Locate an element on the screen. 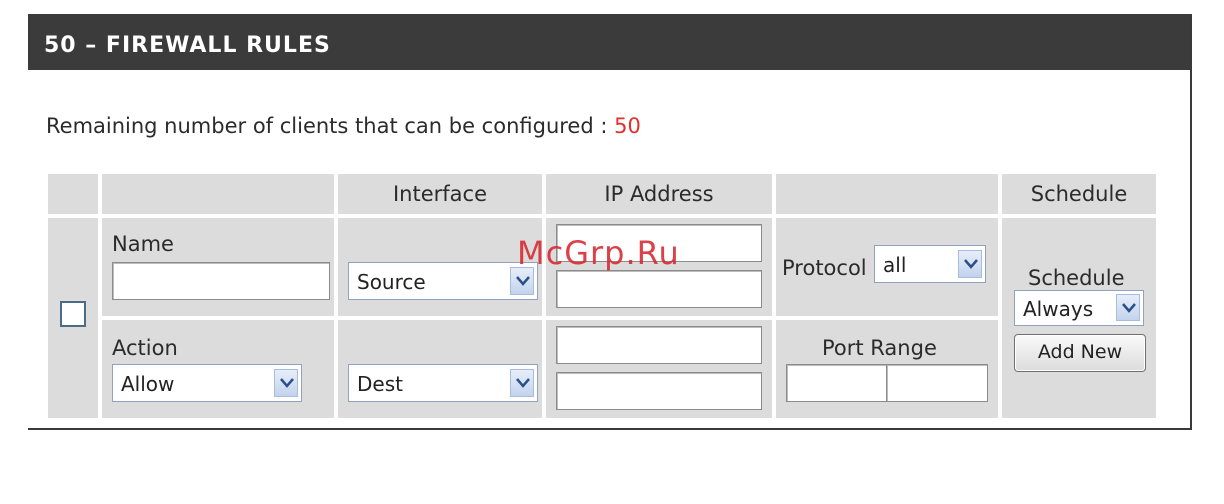 This screenshot has height=504, width=1224. select-cell is located at coordinates (73, 318).